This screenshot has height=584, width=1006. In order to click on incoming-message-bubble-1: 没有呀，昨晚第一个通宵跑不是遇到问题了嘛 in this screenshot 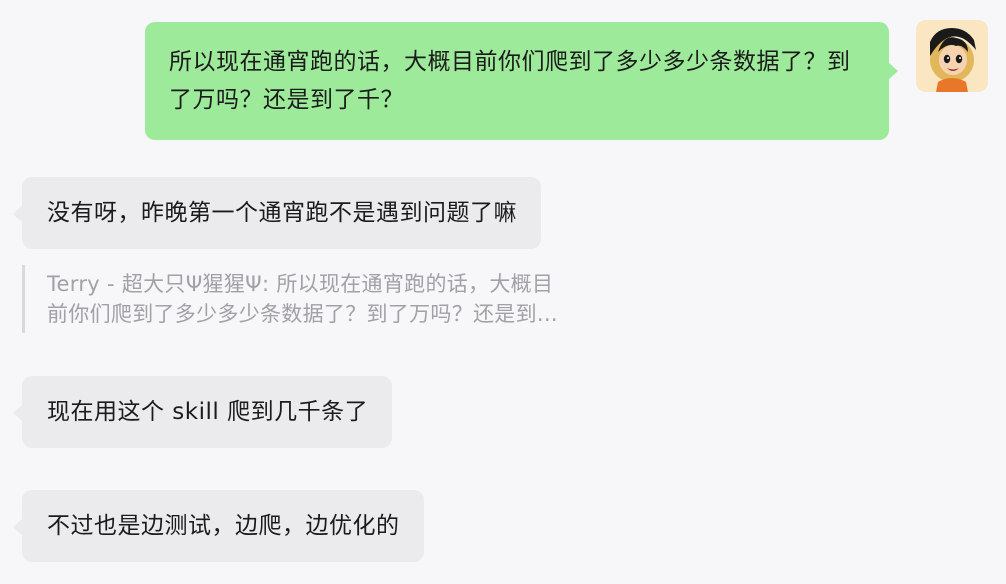, I will do `click(277, 213)`.